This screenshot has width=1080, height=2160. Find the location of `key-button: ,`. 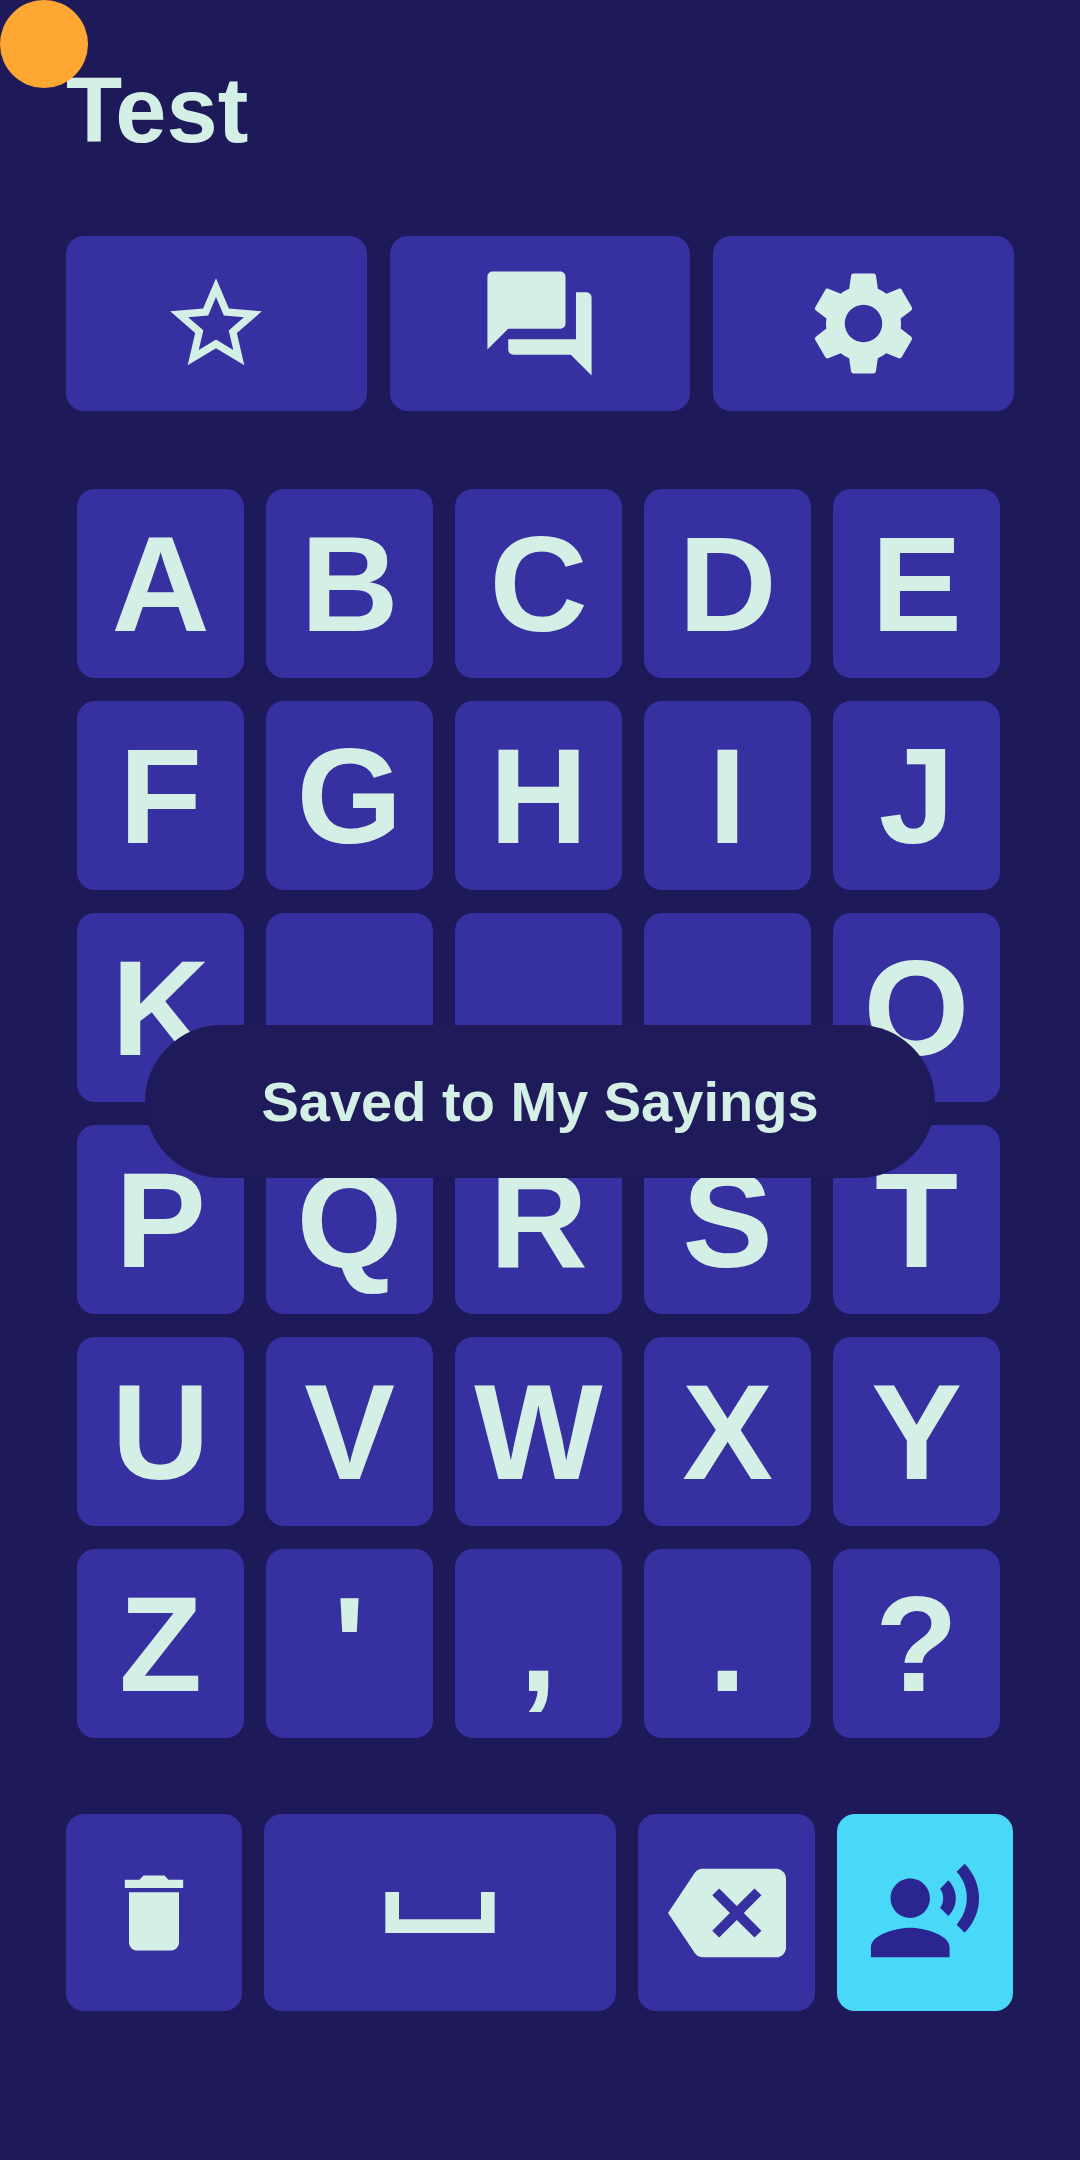

key-button: , is located at coordinates (538, 1643).